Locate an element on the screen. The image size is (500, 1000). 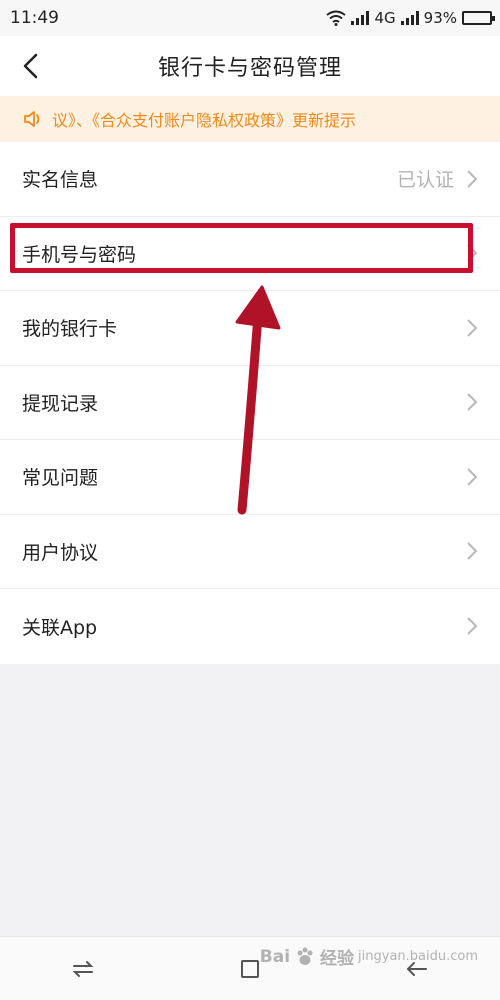
menu-item-label: 实名信息 is located at coordinates (60, 180).